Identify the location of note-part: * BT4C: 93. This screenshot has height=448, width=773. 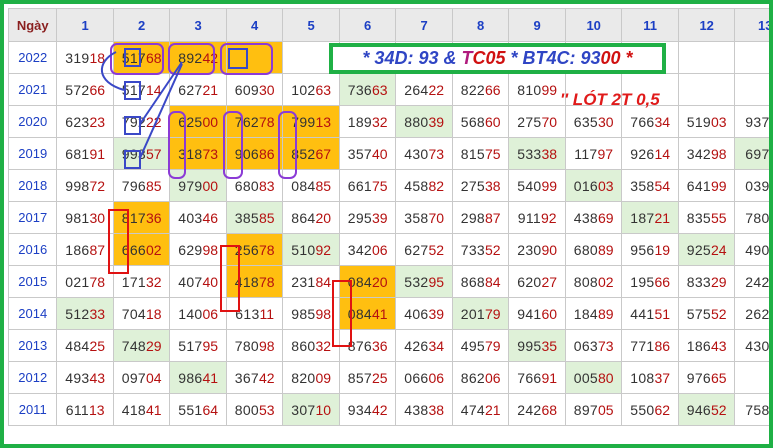
(553, 58).